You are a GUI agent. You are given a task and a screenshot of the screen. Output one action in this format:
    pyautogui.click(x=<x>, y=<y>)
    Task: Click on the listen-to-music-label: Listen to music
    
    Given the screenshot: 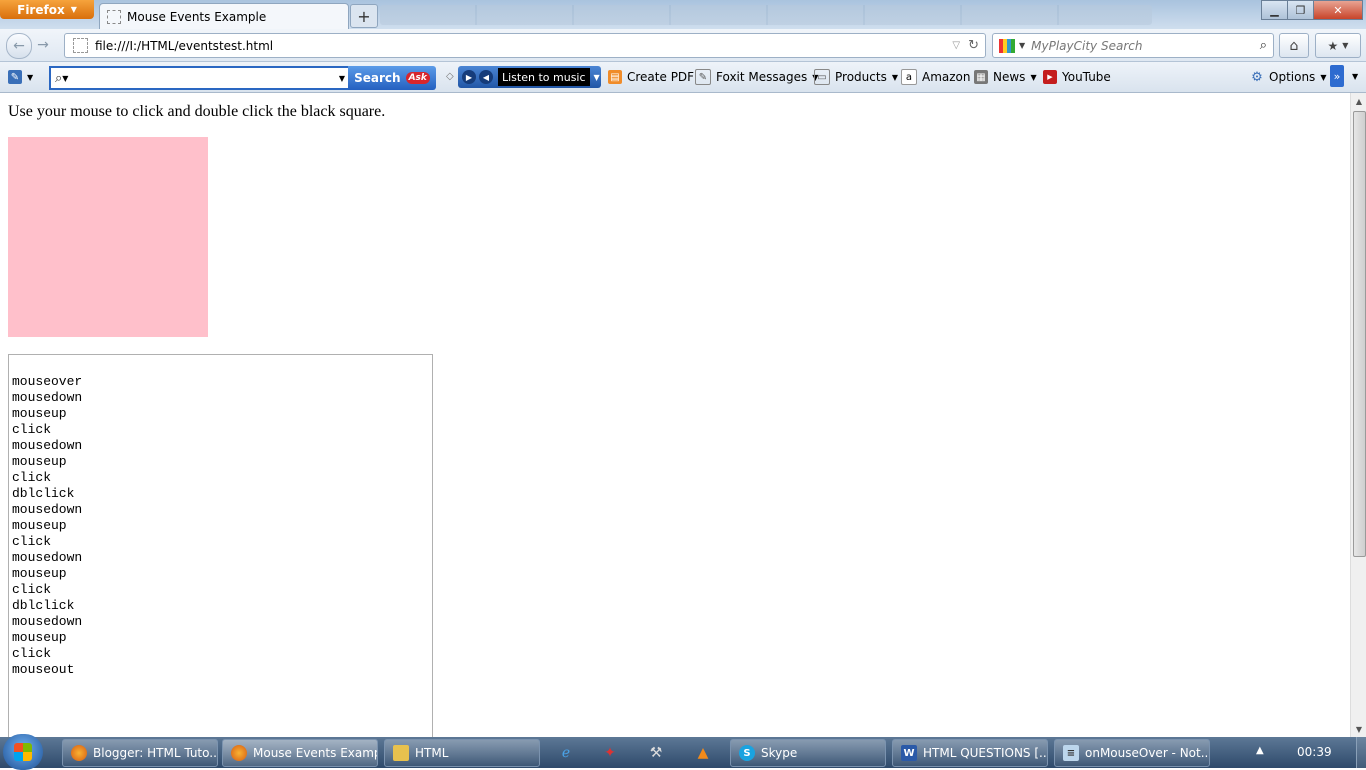 What is the action you would take?
    pyautogui.click(x=544, y=77)
    